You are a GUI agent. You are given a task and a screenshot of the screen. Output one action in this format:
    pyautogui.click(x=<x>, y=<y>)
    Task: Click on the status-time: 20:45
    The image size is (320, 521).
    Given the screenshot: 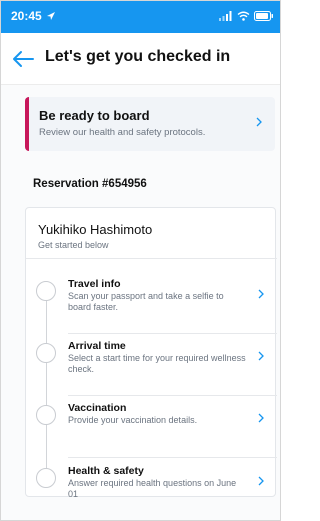 What is the action you would take?
    pyautogui.click(x=33, y=16)
    